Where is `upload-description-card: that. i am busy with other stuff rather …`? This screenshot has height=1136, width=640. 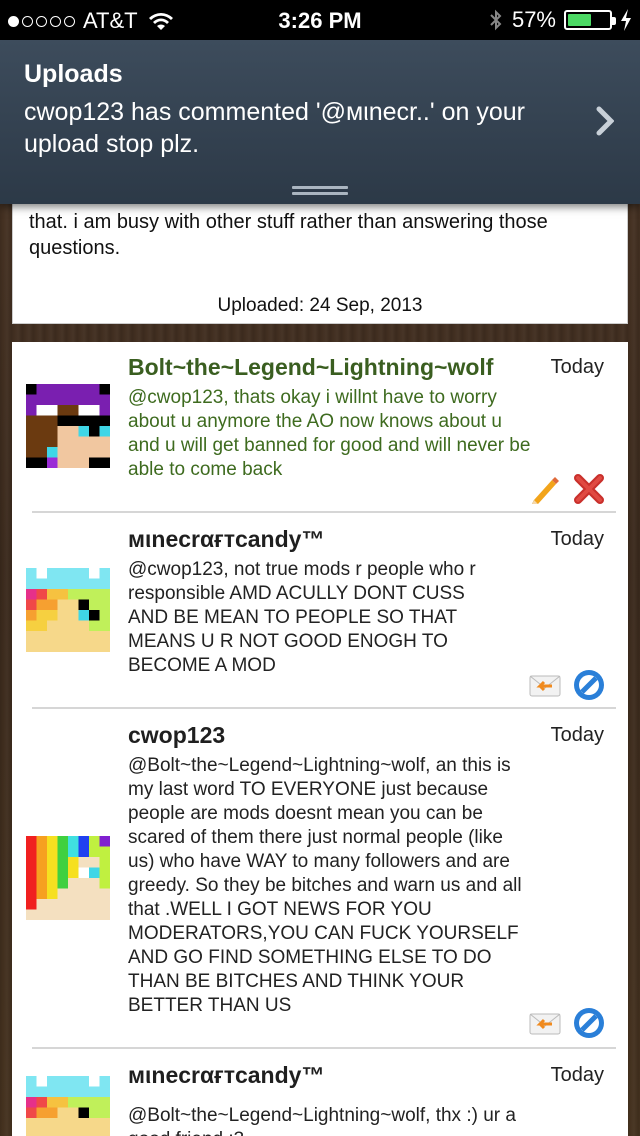 upload-description-card: that. i am busy with other stuff rather … is located at coordinates (320, 260).